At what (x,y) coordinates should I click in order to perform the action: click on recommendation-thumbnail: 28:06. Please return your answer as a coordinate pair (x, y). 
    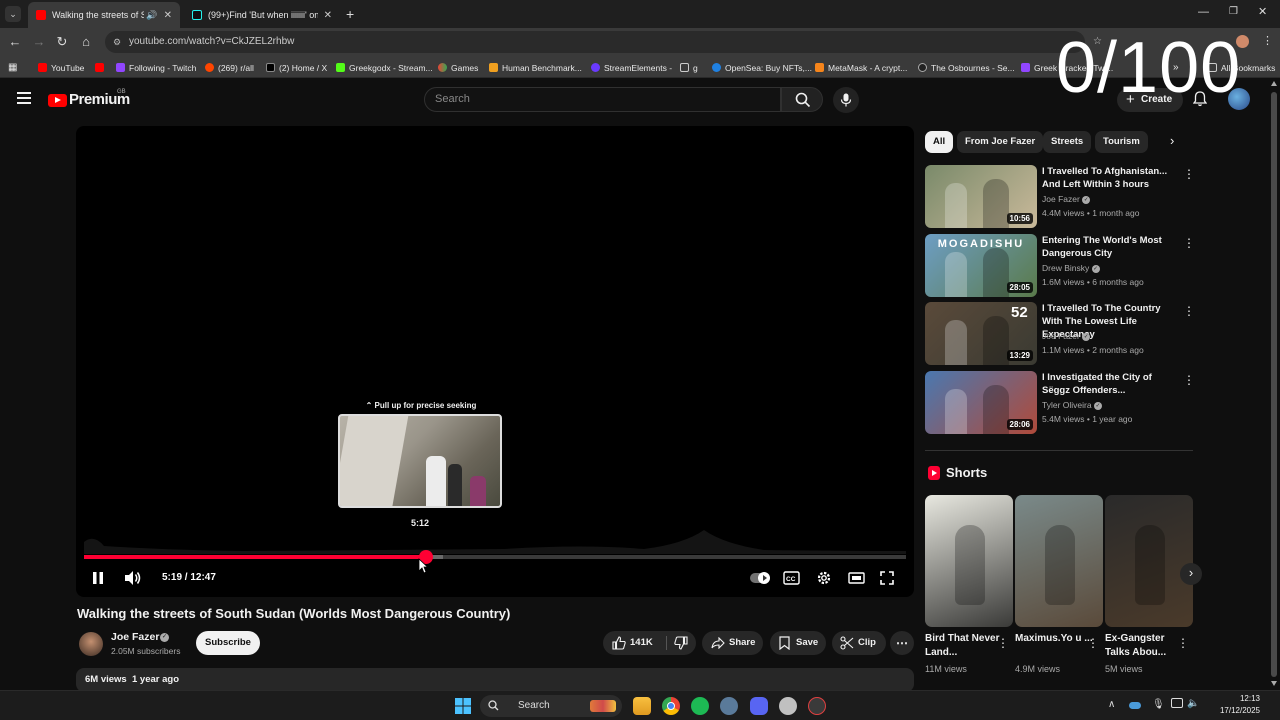
    Looking at the image, I should click on (981, 402).